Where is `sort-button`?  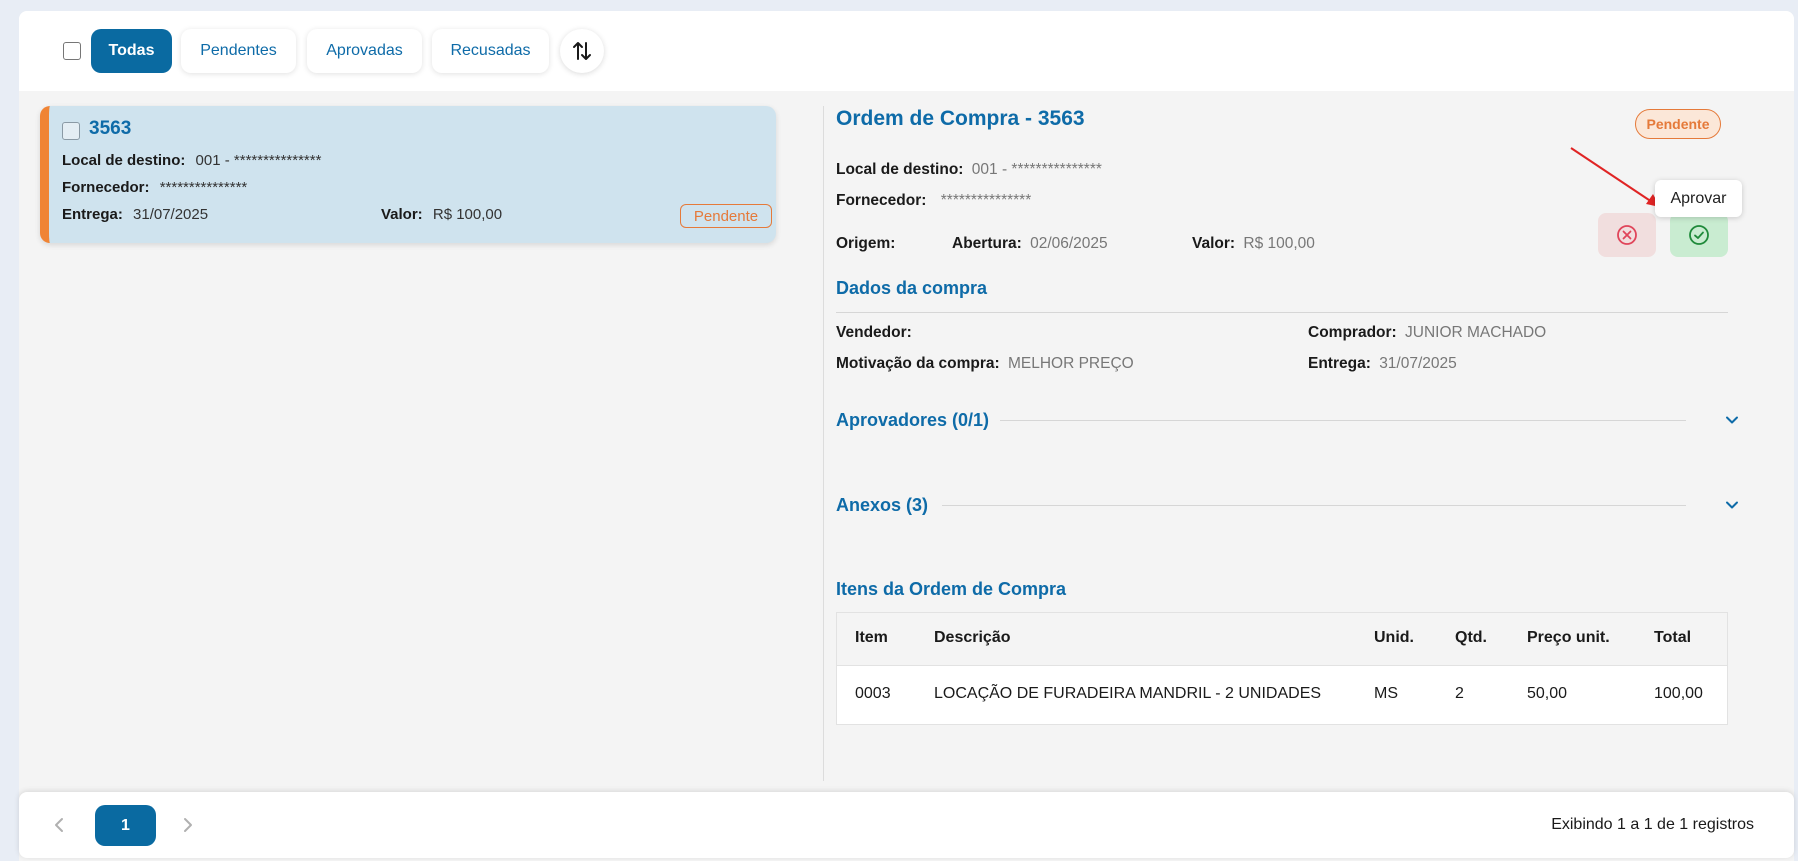 sort-button is located at coordinates (582, 51).